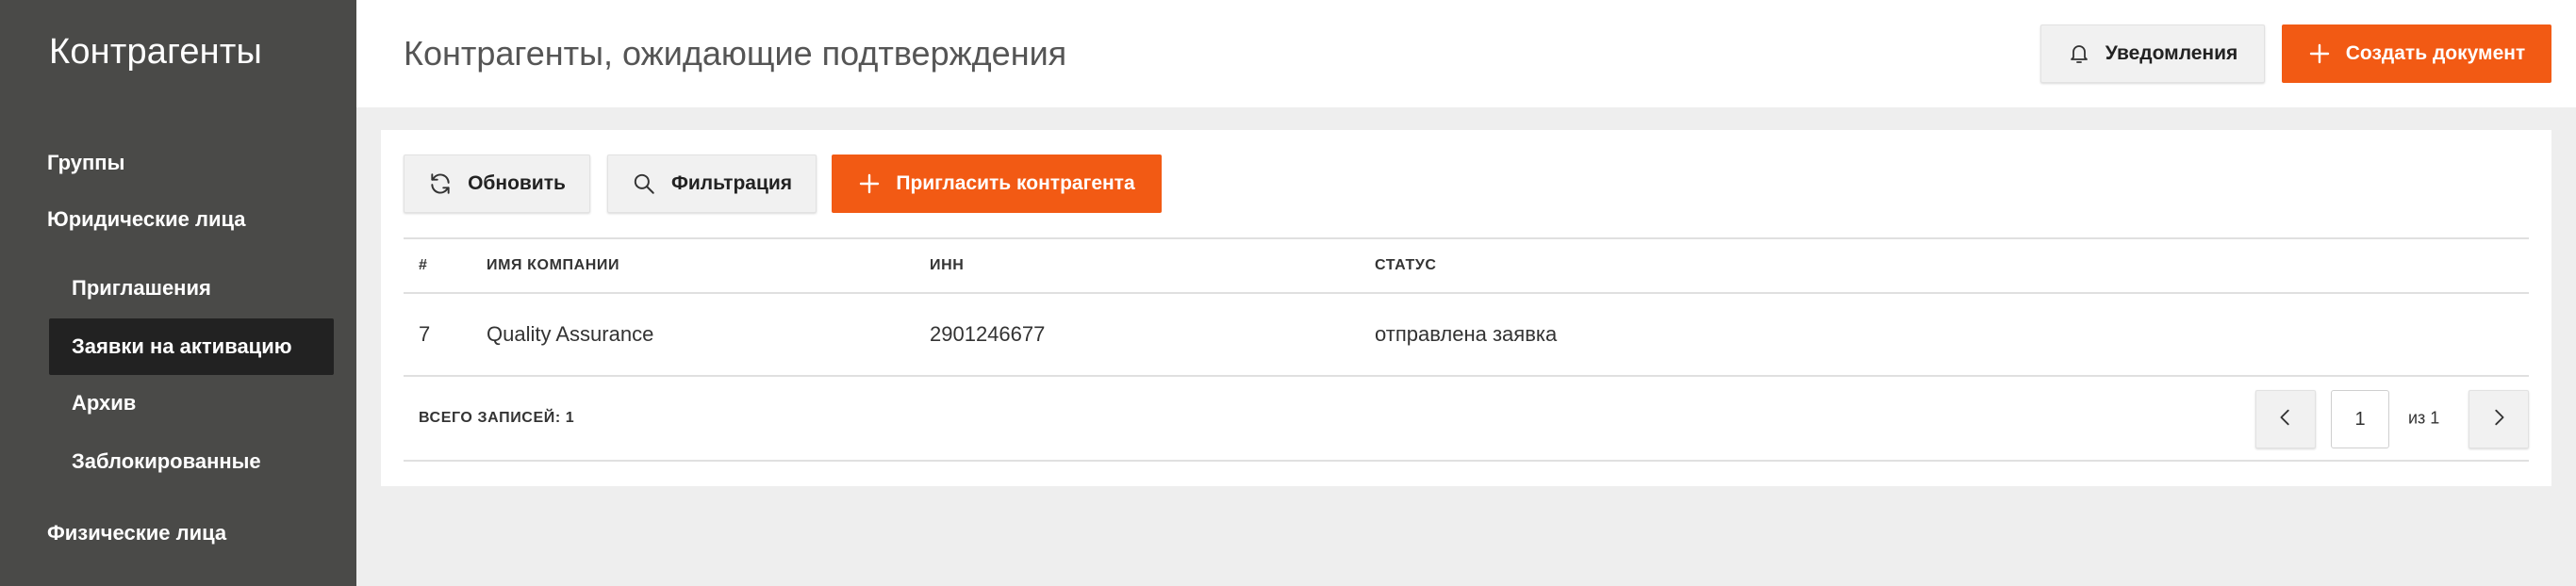  I want to click on bell-icon, so click(2079, 53).